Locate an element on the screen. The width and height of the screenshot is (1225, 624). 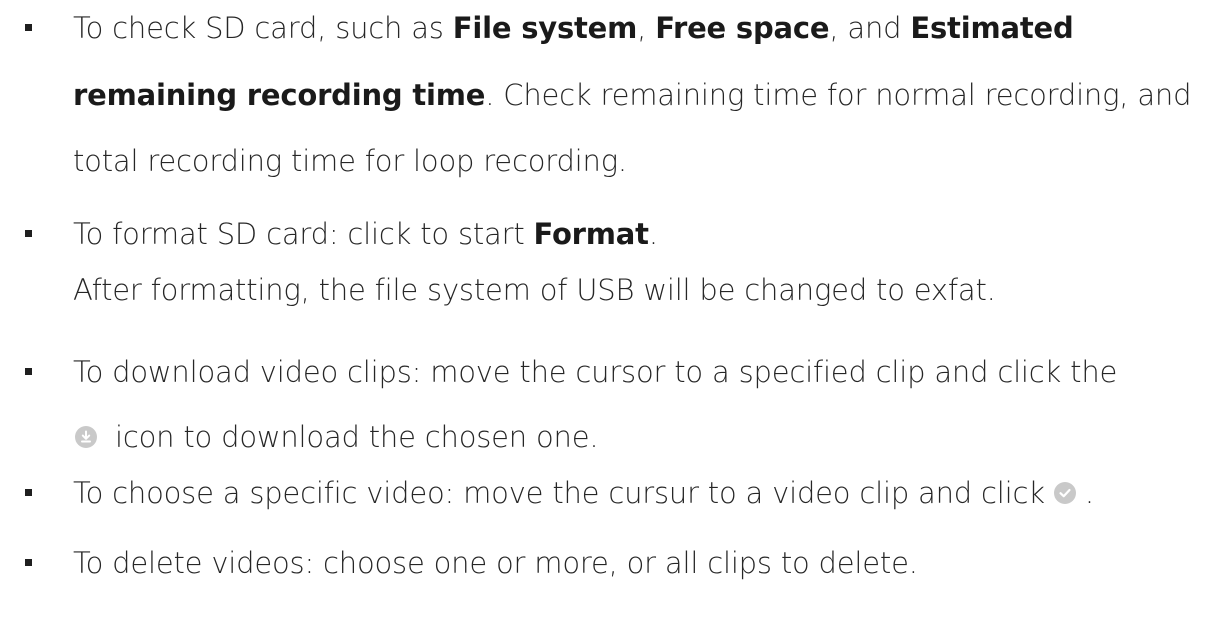
text-segment: total recording time for loop recording. is located at coordinates (350, 161).